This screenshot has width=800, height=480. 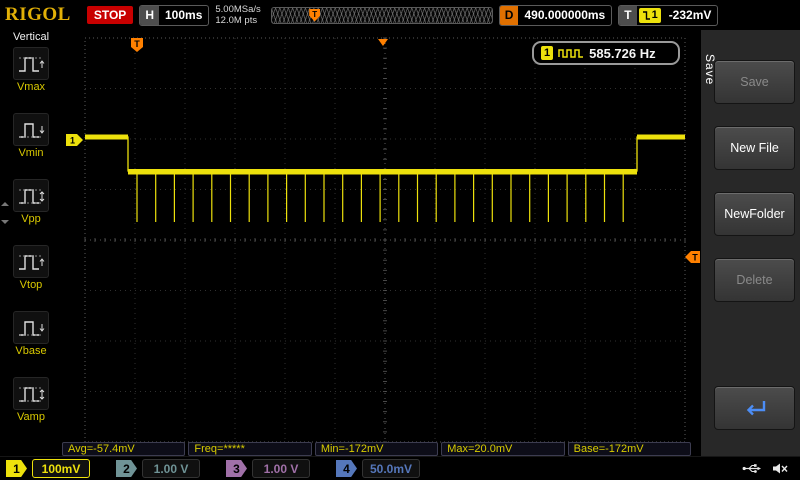 What do you see at coordinates (236, 468) in the screenshot?
I see `channel-3-tag: 3` at bounding box center [236, 468].